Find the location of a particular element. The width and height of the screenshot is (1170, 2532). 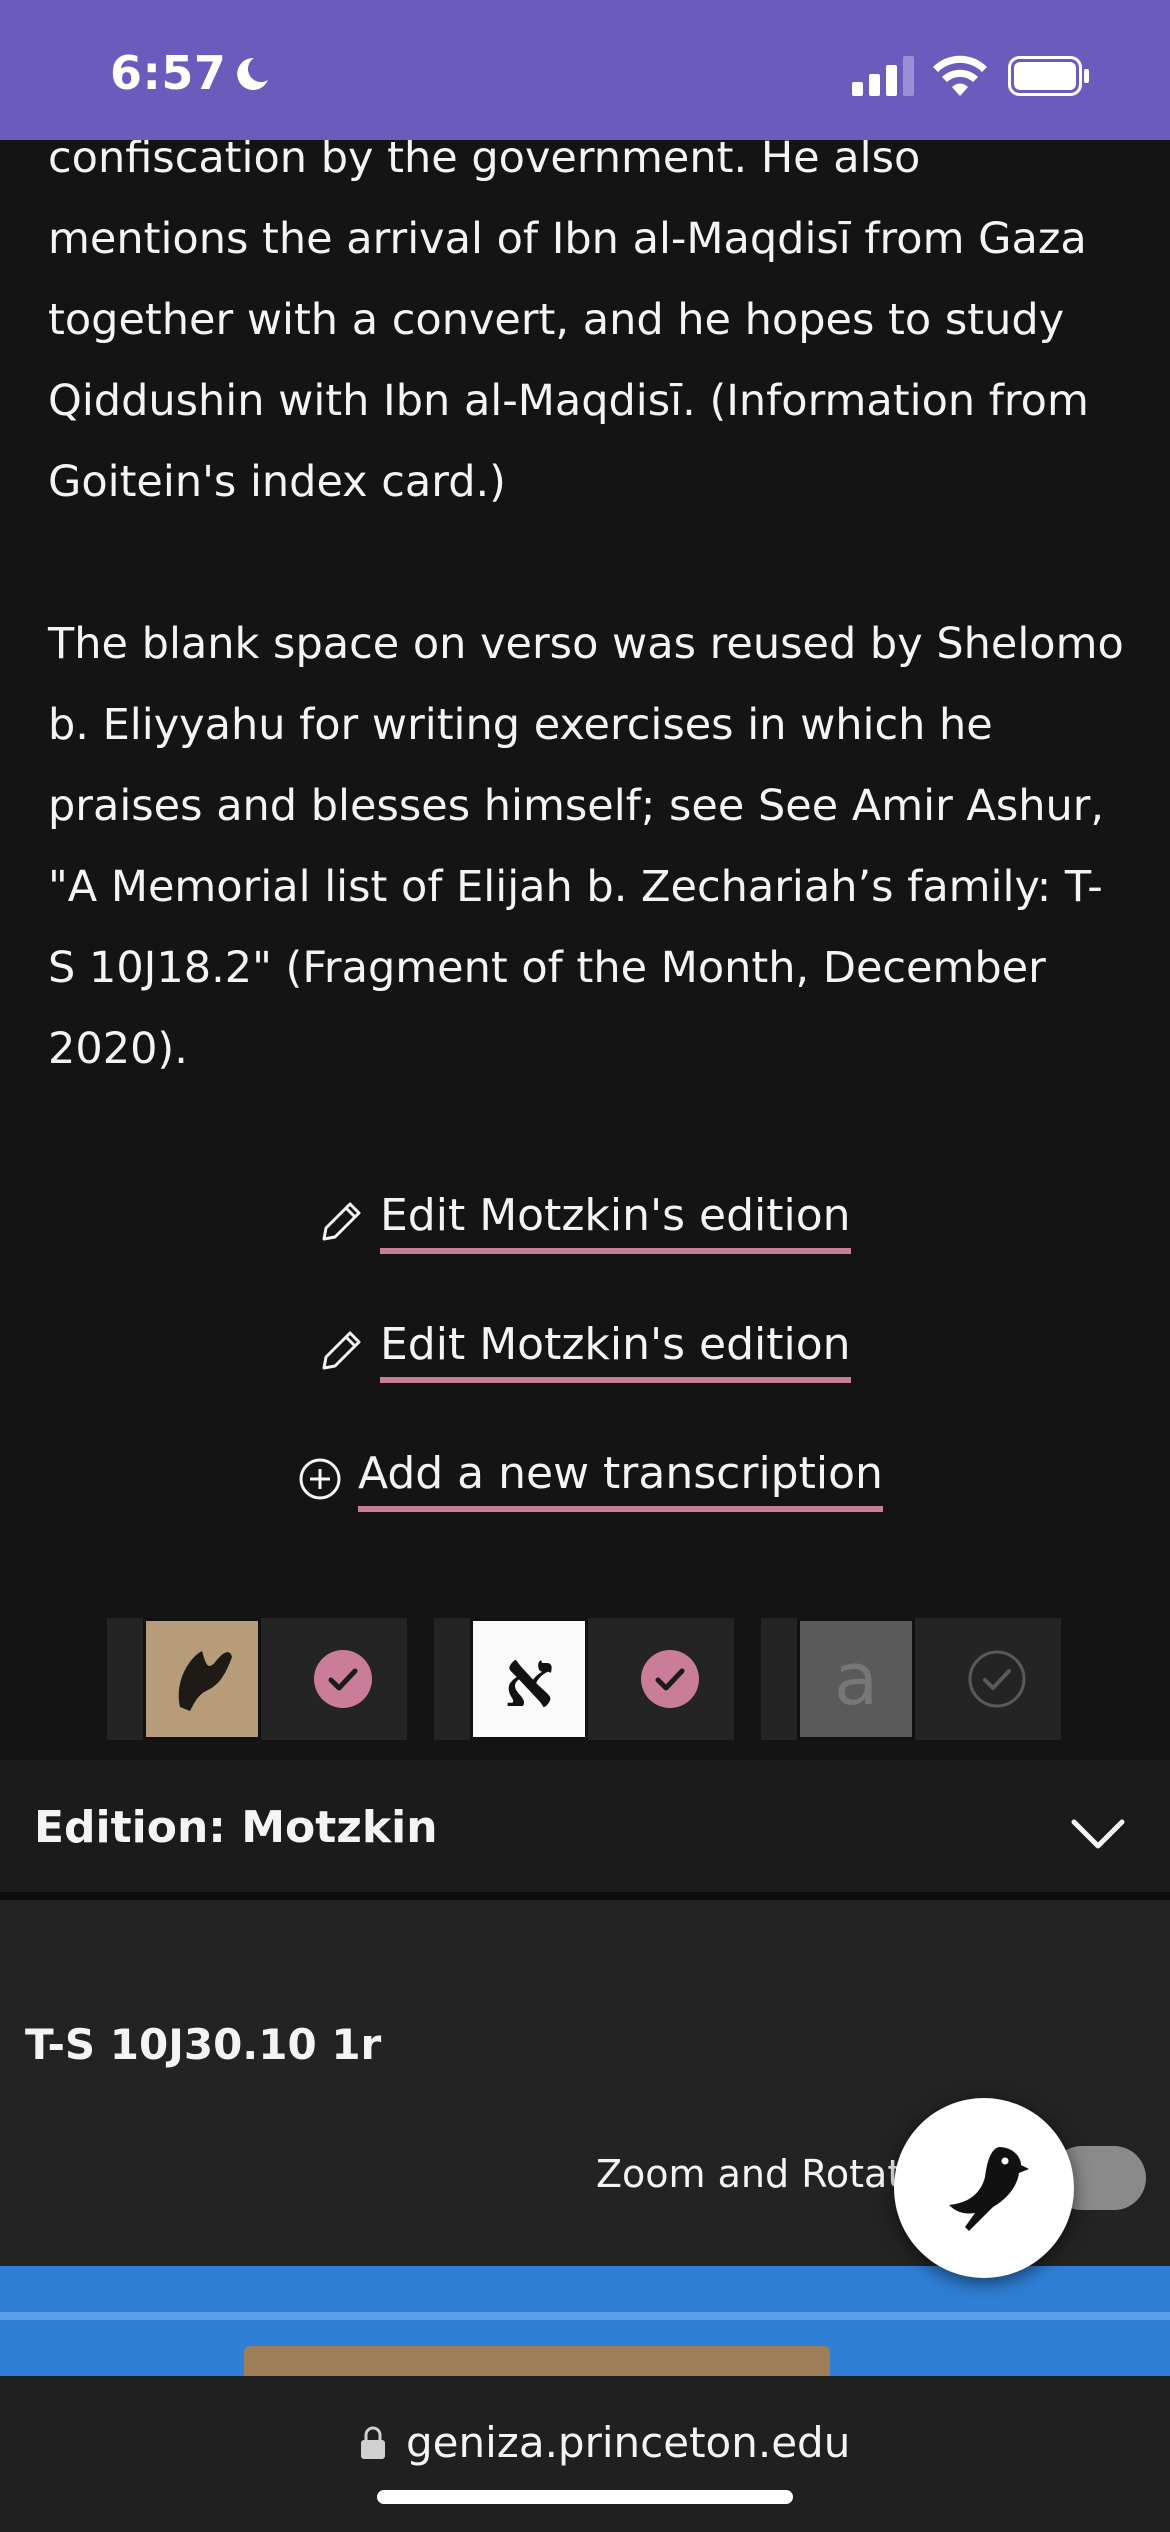

shelfmark-title: T-S 10J30.10 1r is located at coordinates (203, 2044).